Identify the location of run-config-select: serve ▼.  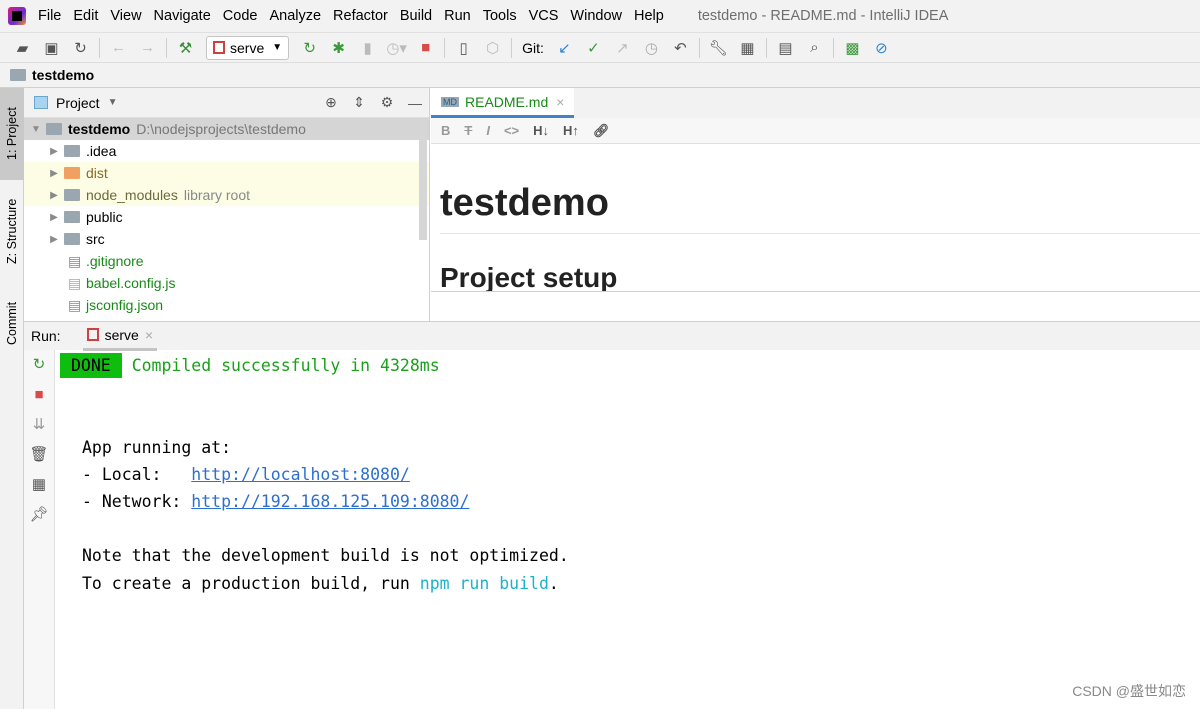
(248, 47).